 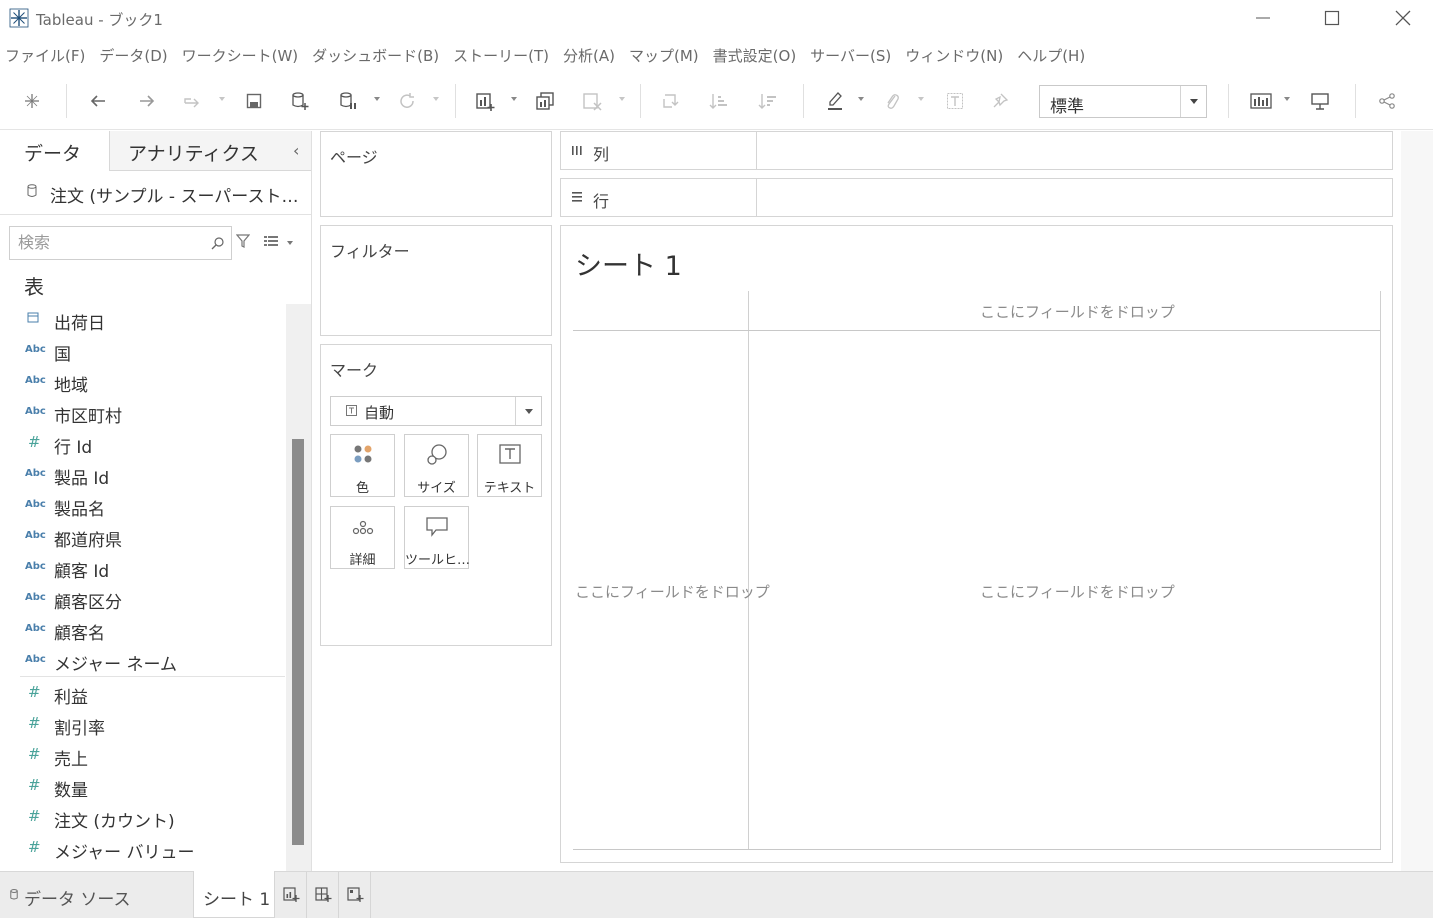 What do you see at coordinates (1387, 101) in the screenshot?
I see `share-button` at bounding box center [1387, 101].